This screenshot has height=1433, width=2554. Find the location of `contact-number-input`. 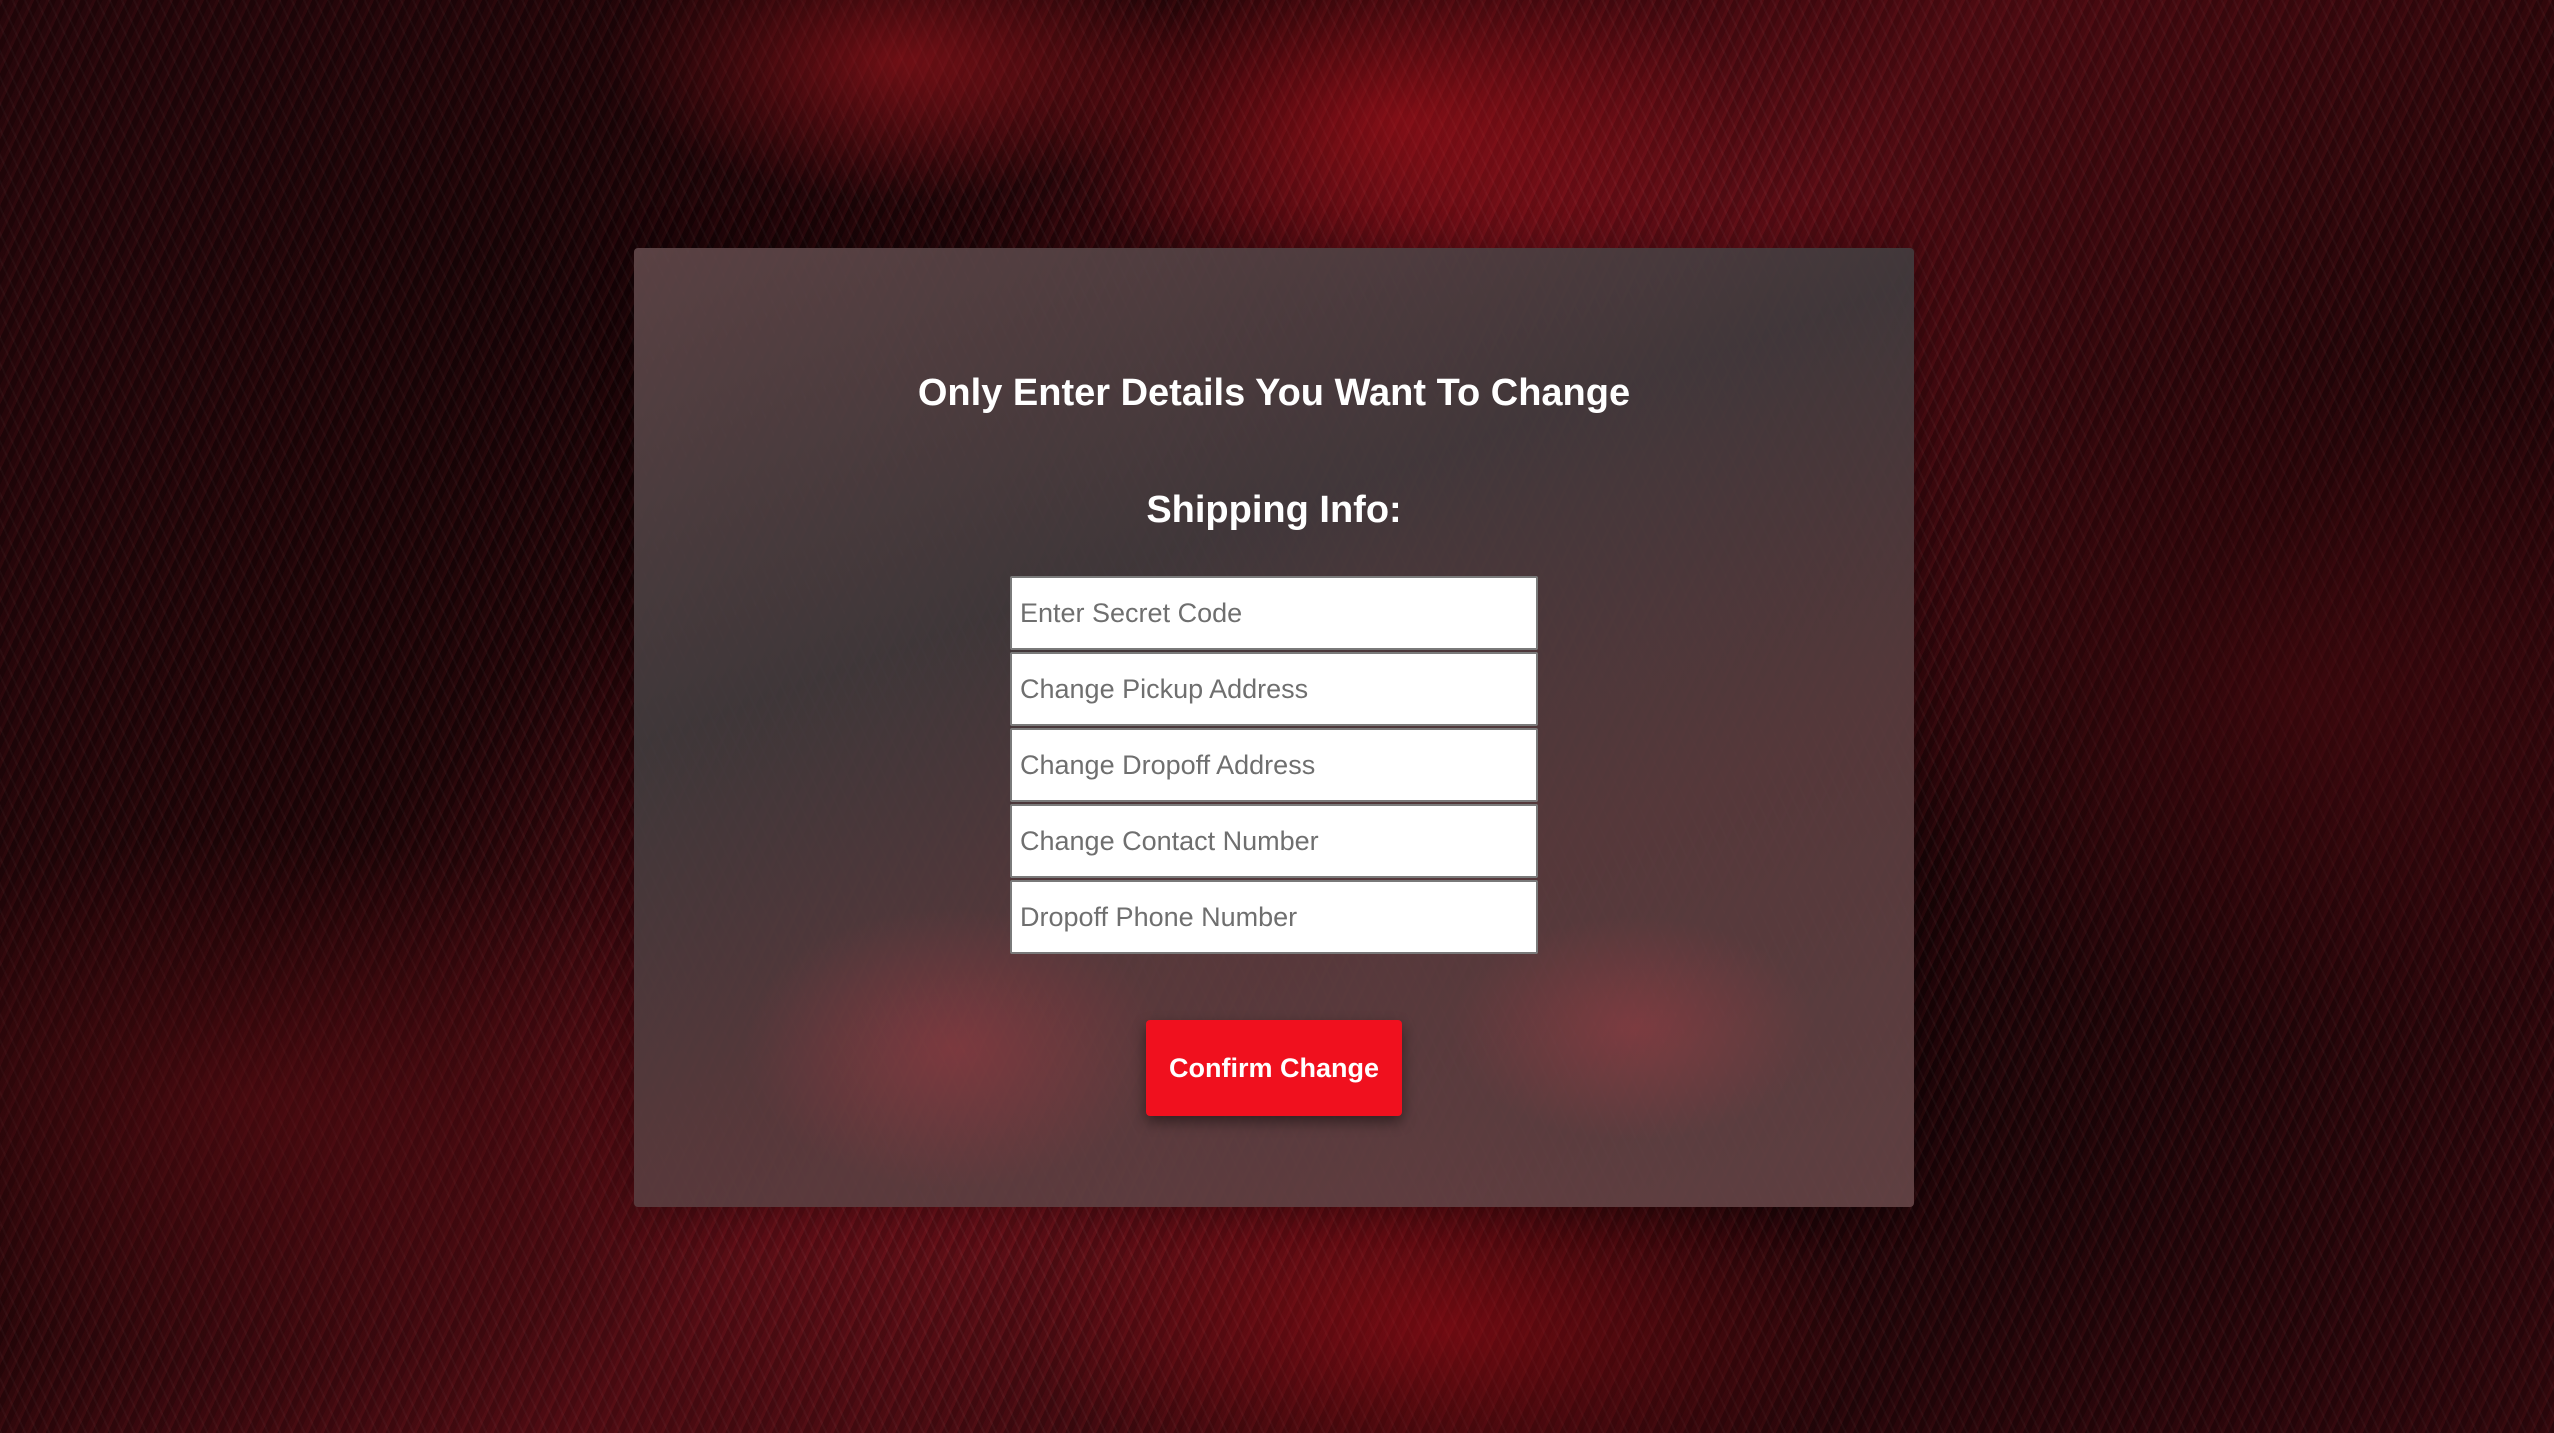

contact-number-input is located at coordinates (1274, 841).